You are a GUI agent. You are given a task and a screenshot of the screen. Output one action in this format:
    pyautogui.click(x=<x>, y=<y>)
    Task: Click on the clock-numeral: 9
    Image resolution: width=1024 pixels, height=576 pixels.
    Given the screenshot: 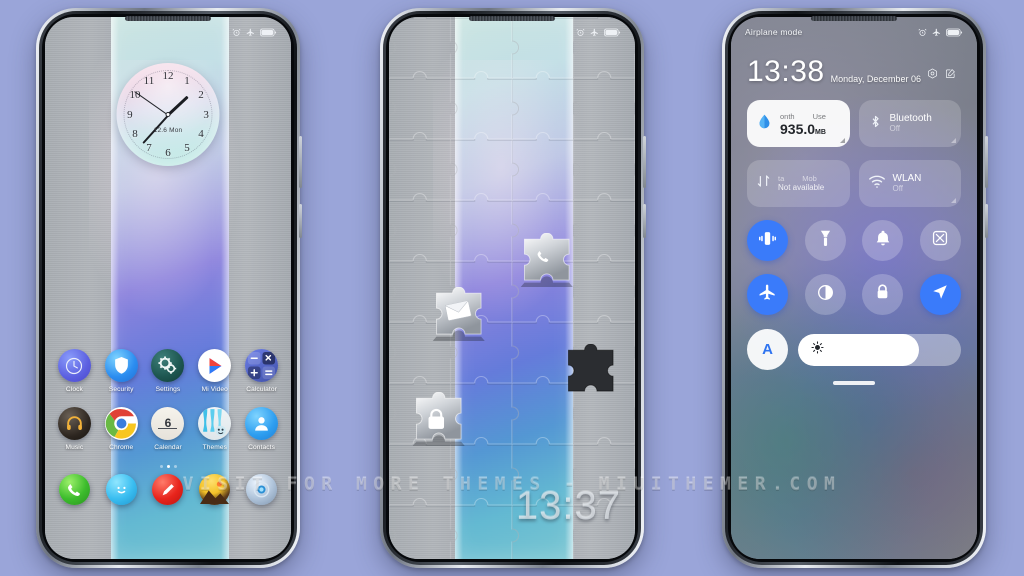 What is the action you would take?
    pyautogui.click(x=130, y=114)
    